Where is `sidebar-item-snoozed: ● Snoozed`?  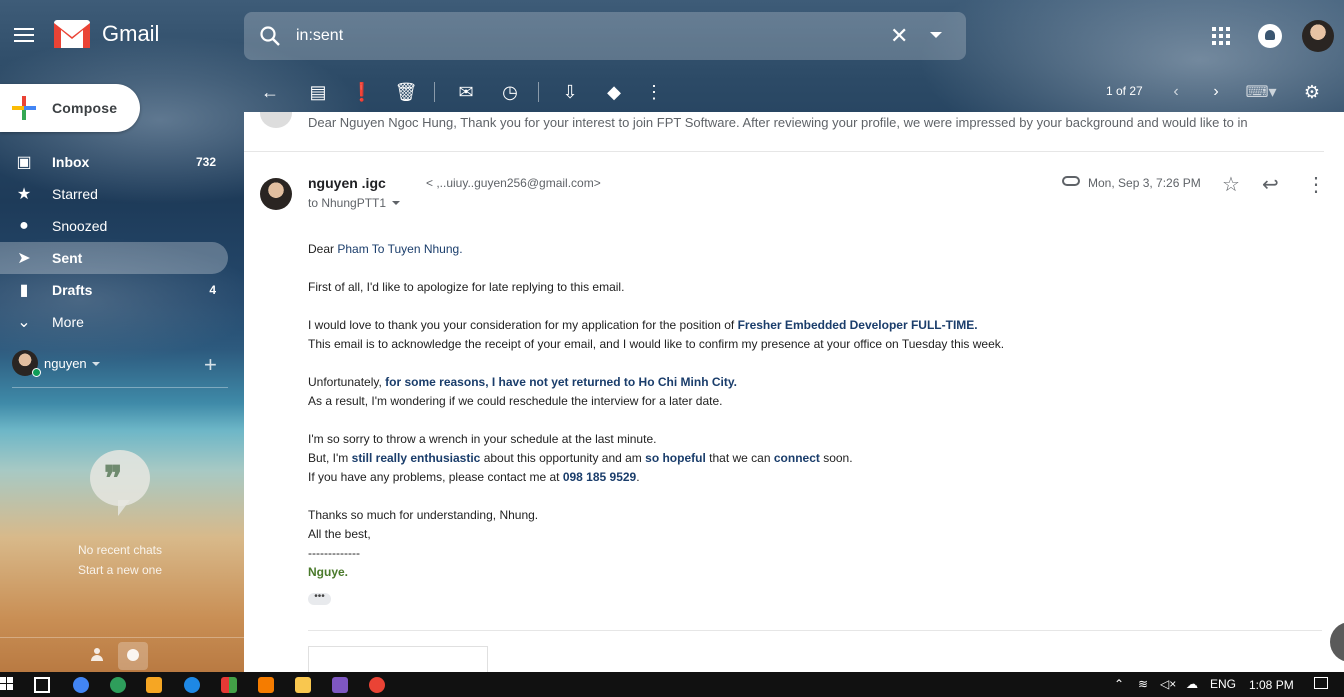
sidebar-item-snoozed: ● Snoozed is located at coordinates (114, 226).